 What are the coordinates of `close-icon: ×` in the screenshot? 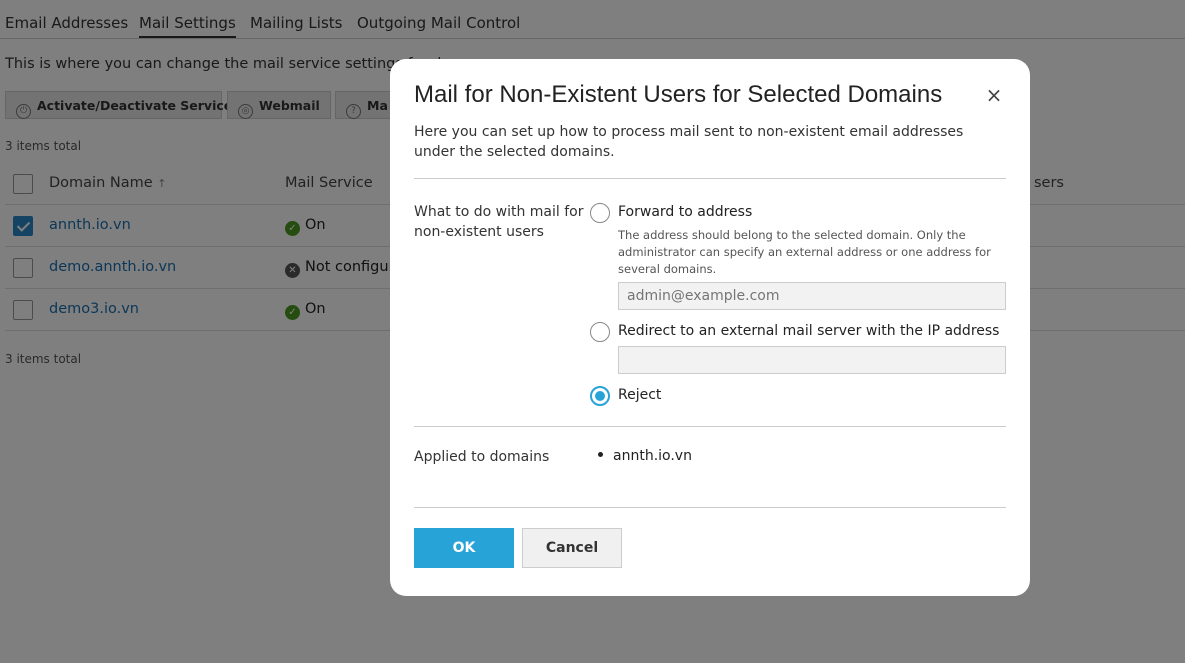 It's located at (994, 95).